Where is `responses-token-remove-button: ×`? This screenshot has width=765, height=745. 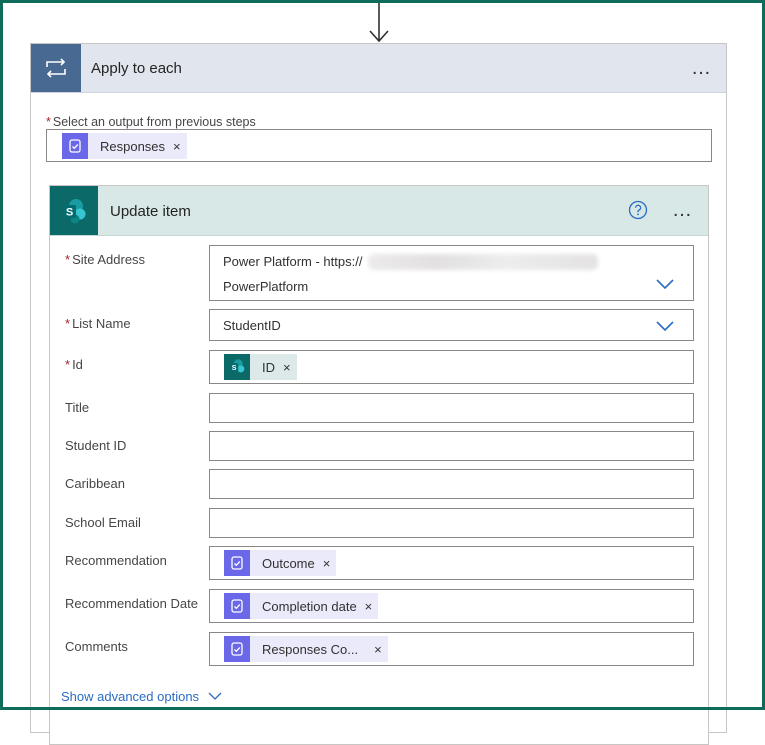
responses-token-remove-button: × is located at coordinates (178, 146).